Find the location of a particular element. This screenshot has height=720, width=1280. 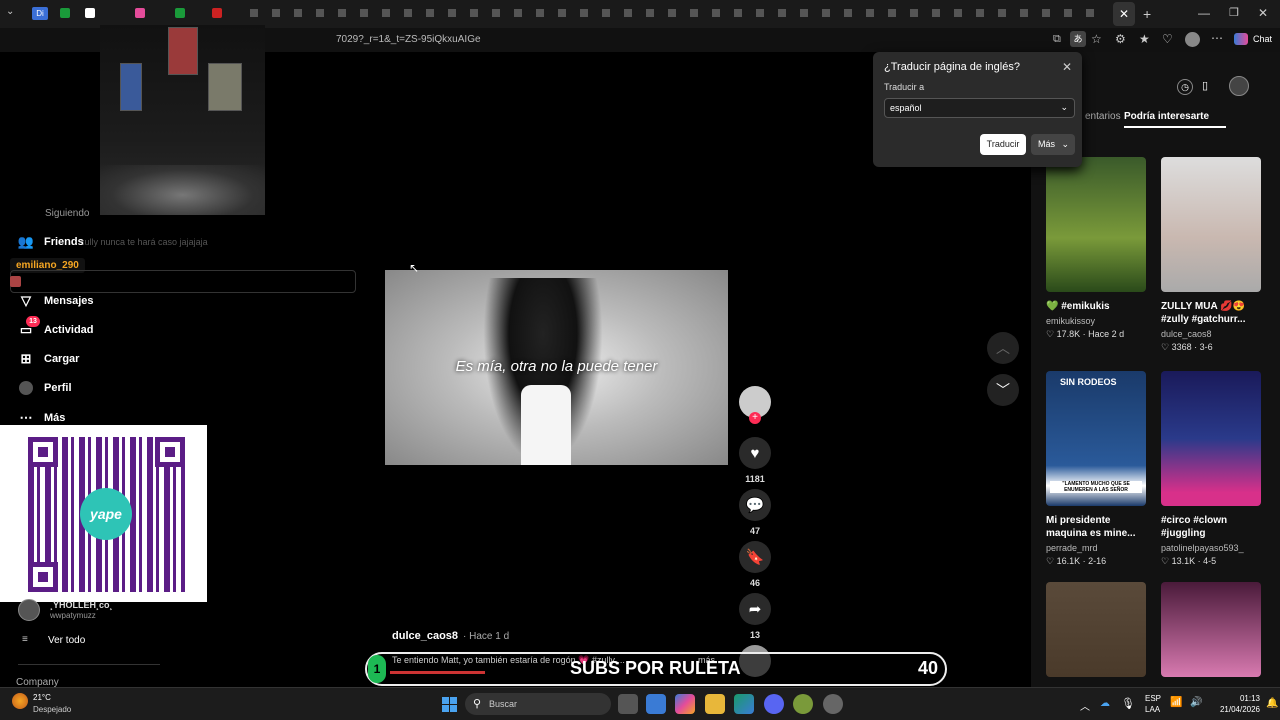

tab-icons-strip is located at coordinates (675, 13).